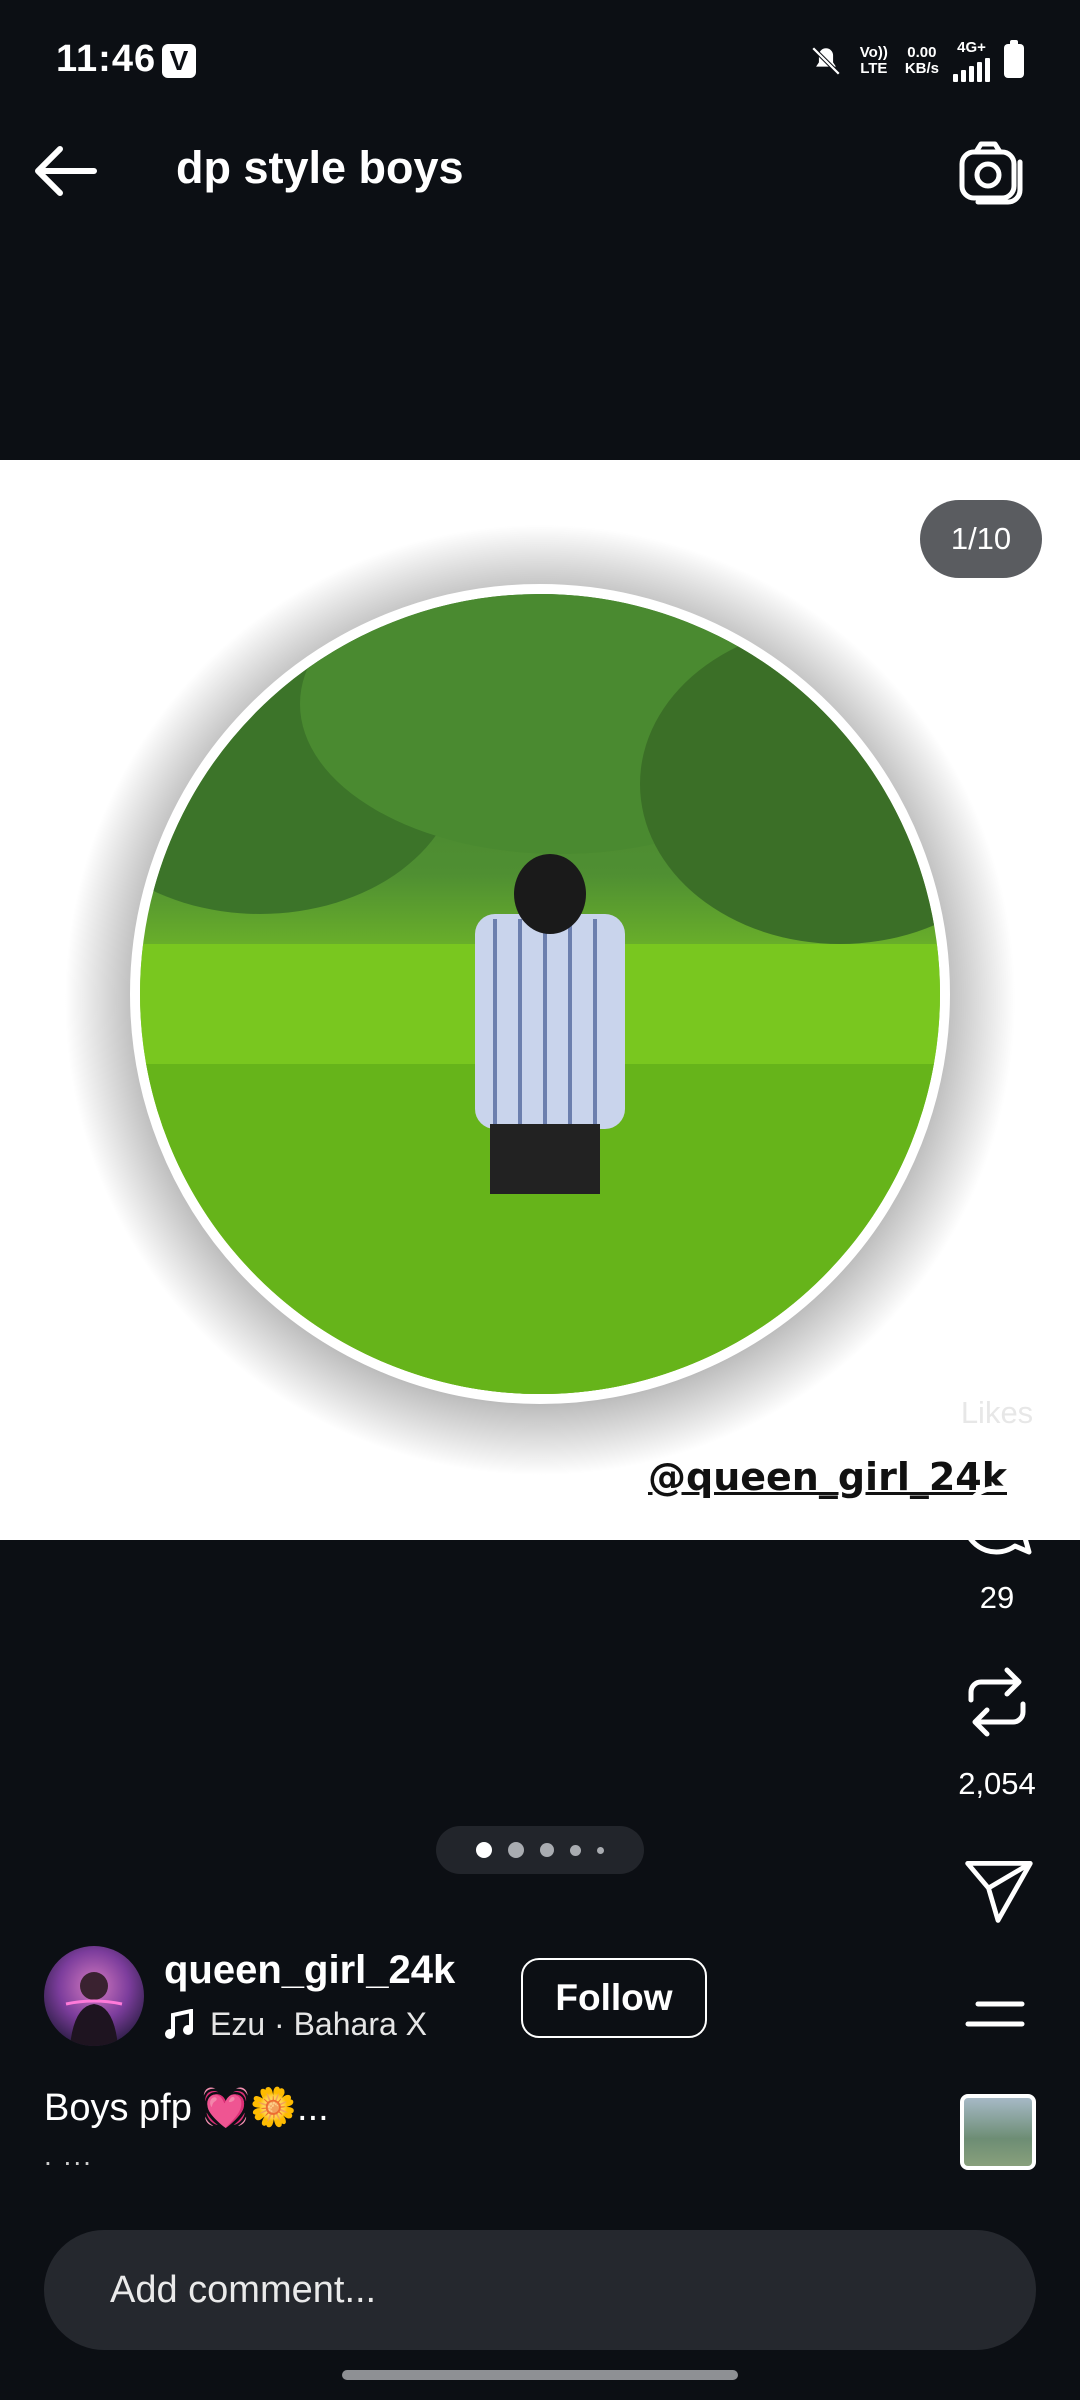 The height and width of the screenshot is (2400, 1080). I want to click on speed-value: 0.00, so click(922, 52).